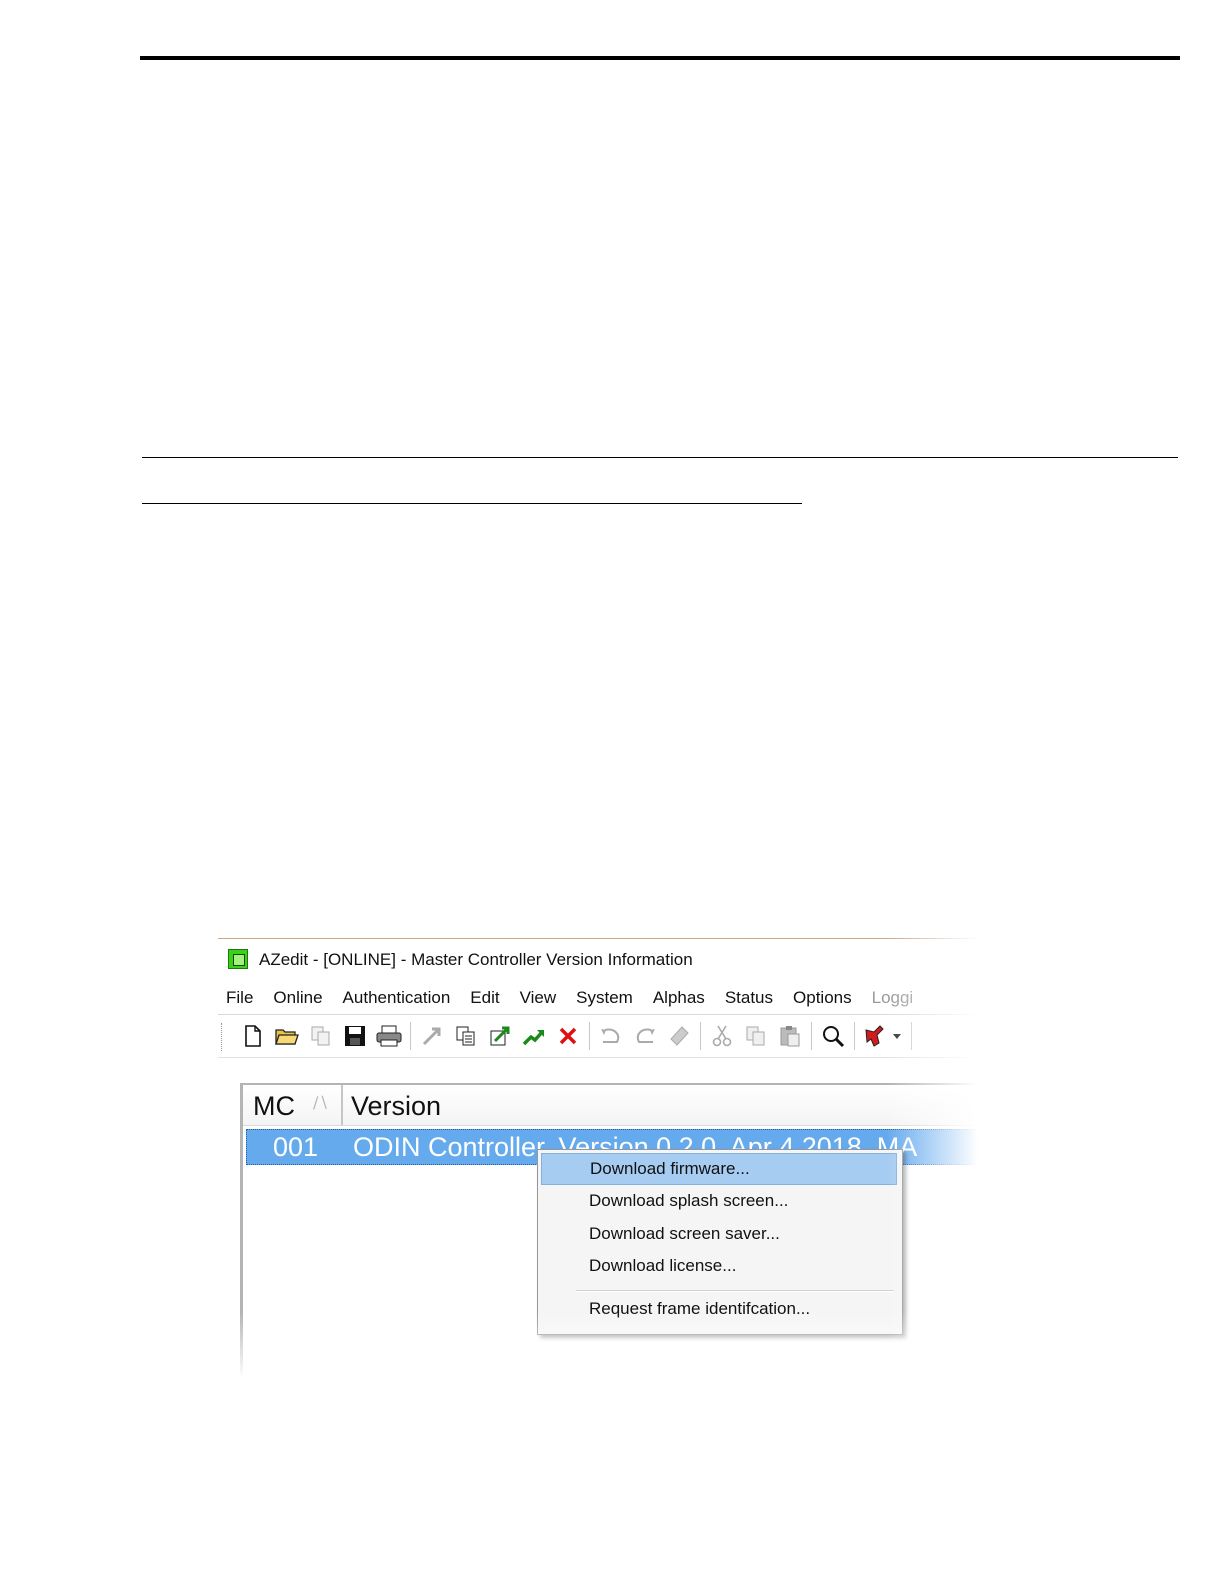  What do you see at coordinates (274, 1106) in the screenshot?
I see `column-header-mc-label: MC` at bounding box center [274, 1106].